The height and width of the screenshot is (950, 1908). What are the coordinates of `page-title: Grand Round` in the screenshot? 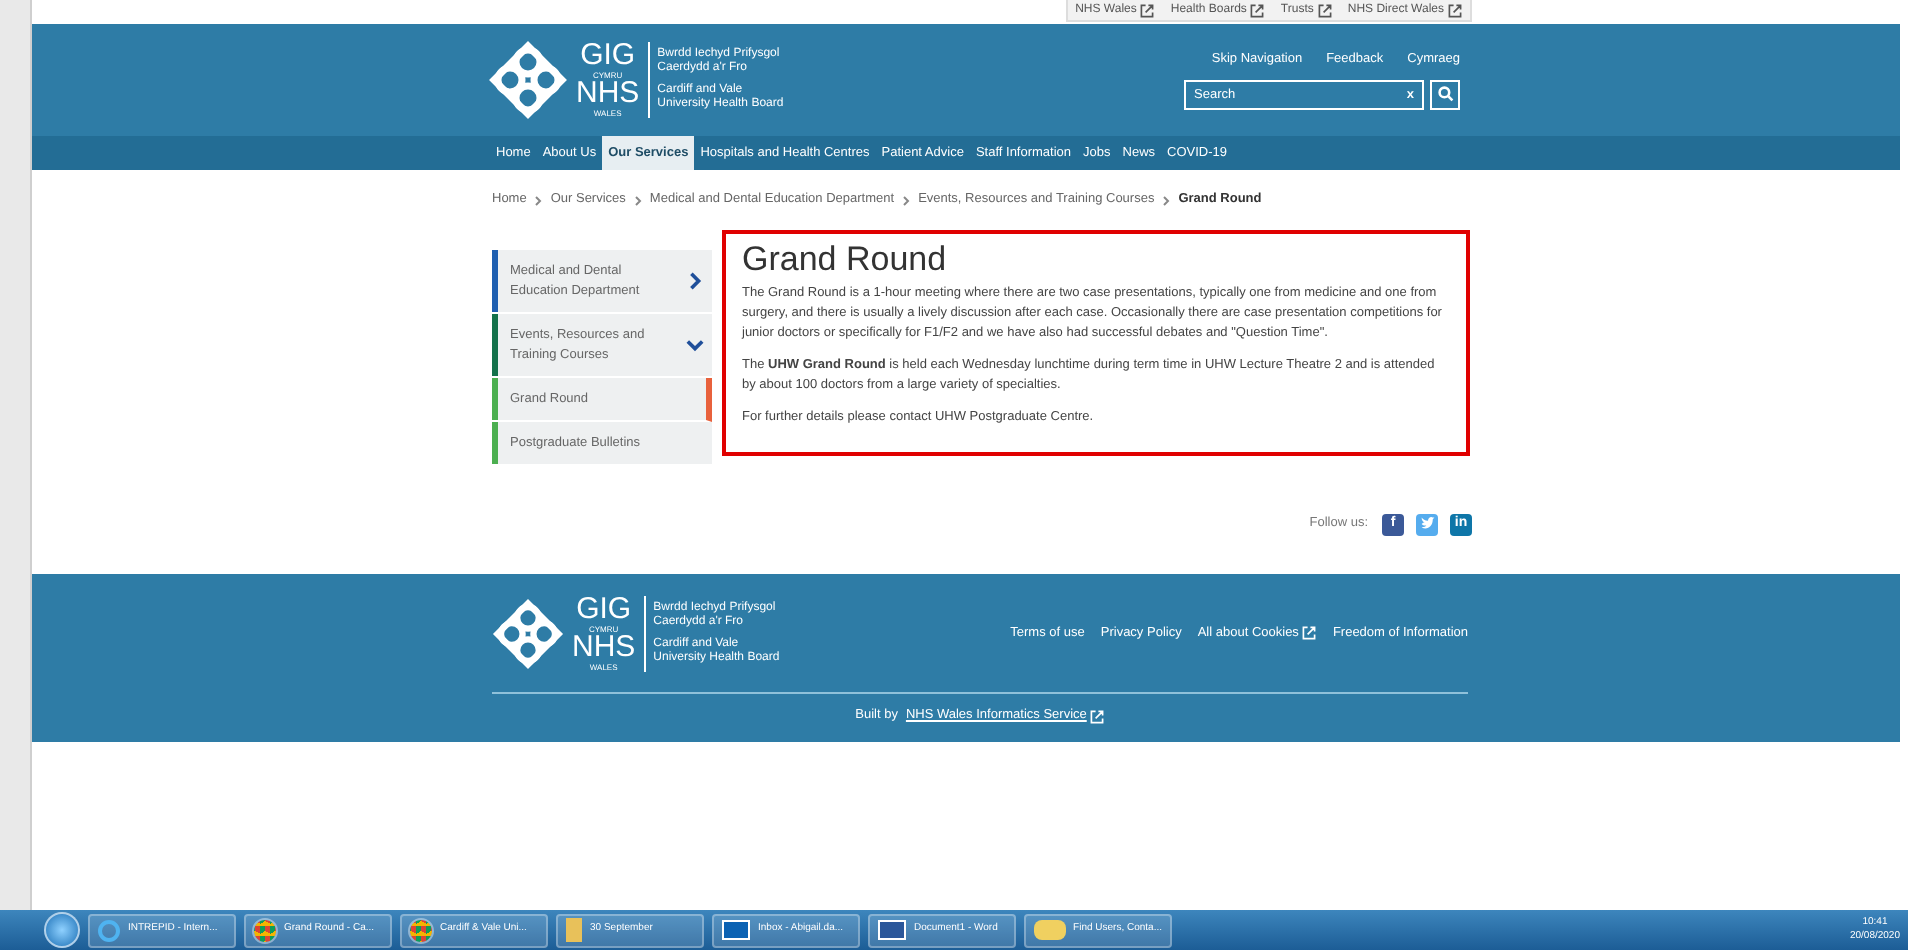 It's located at (845, 260).